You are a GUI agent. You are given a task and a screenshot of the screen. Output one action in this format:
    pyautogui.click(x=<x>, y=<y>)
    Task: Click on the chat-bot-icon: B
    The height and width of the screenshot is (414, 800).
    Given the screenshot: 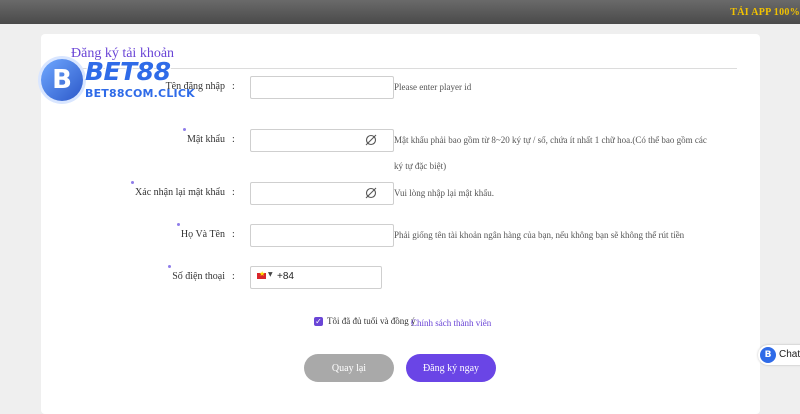 What is the action you would take?
    pyautogui.click(x=768, y=355)
    